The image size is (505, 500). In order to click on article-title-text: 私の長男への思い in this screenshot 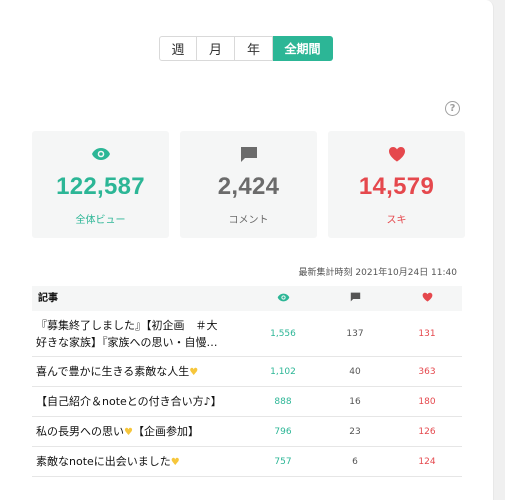, I will do `click(80, 431)`.